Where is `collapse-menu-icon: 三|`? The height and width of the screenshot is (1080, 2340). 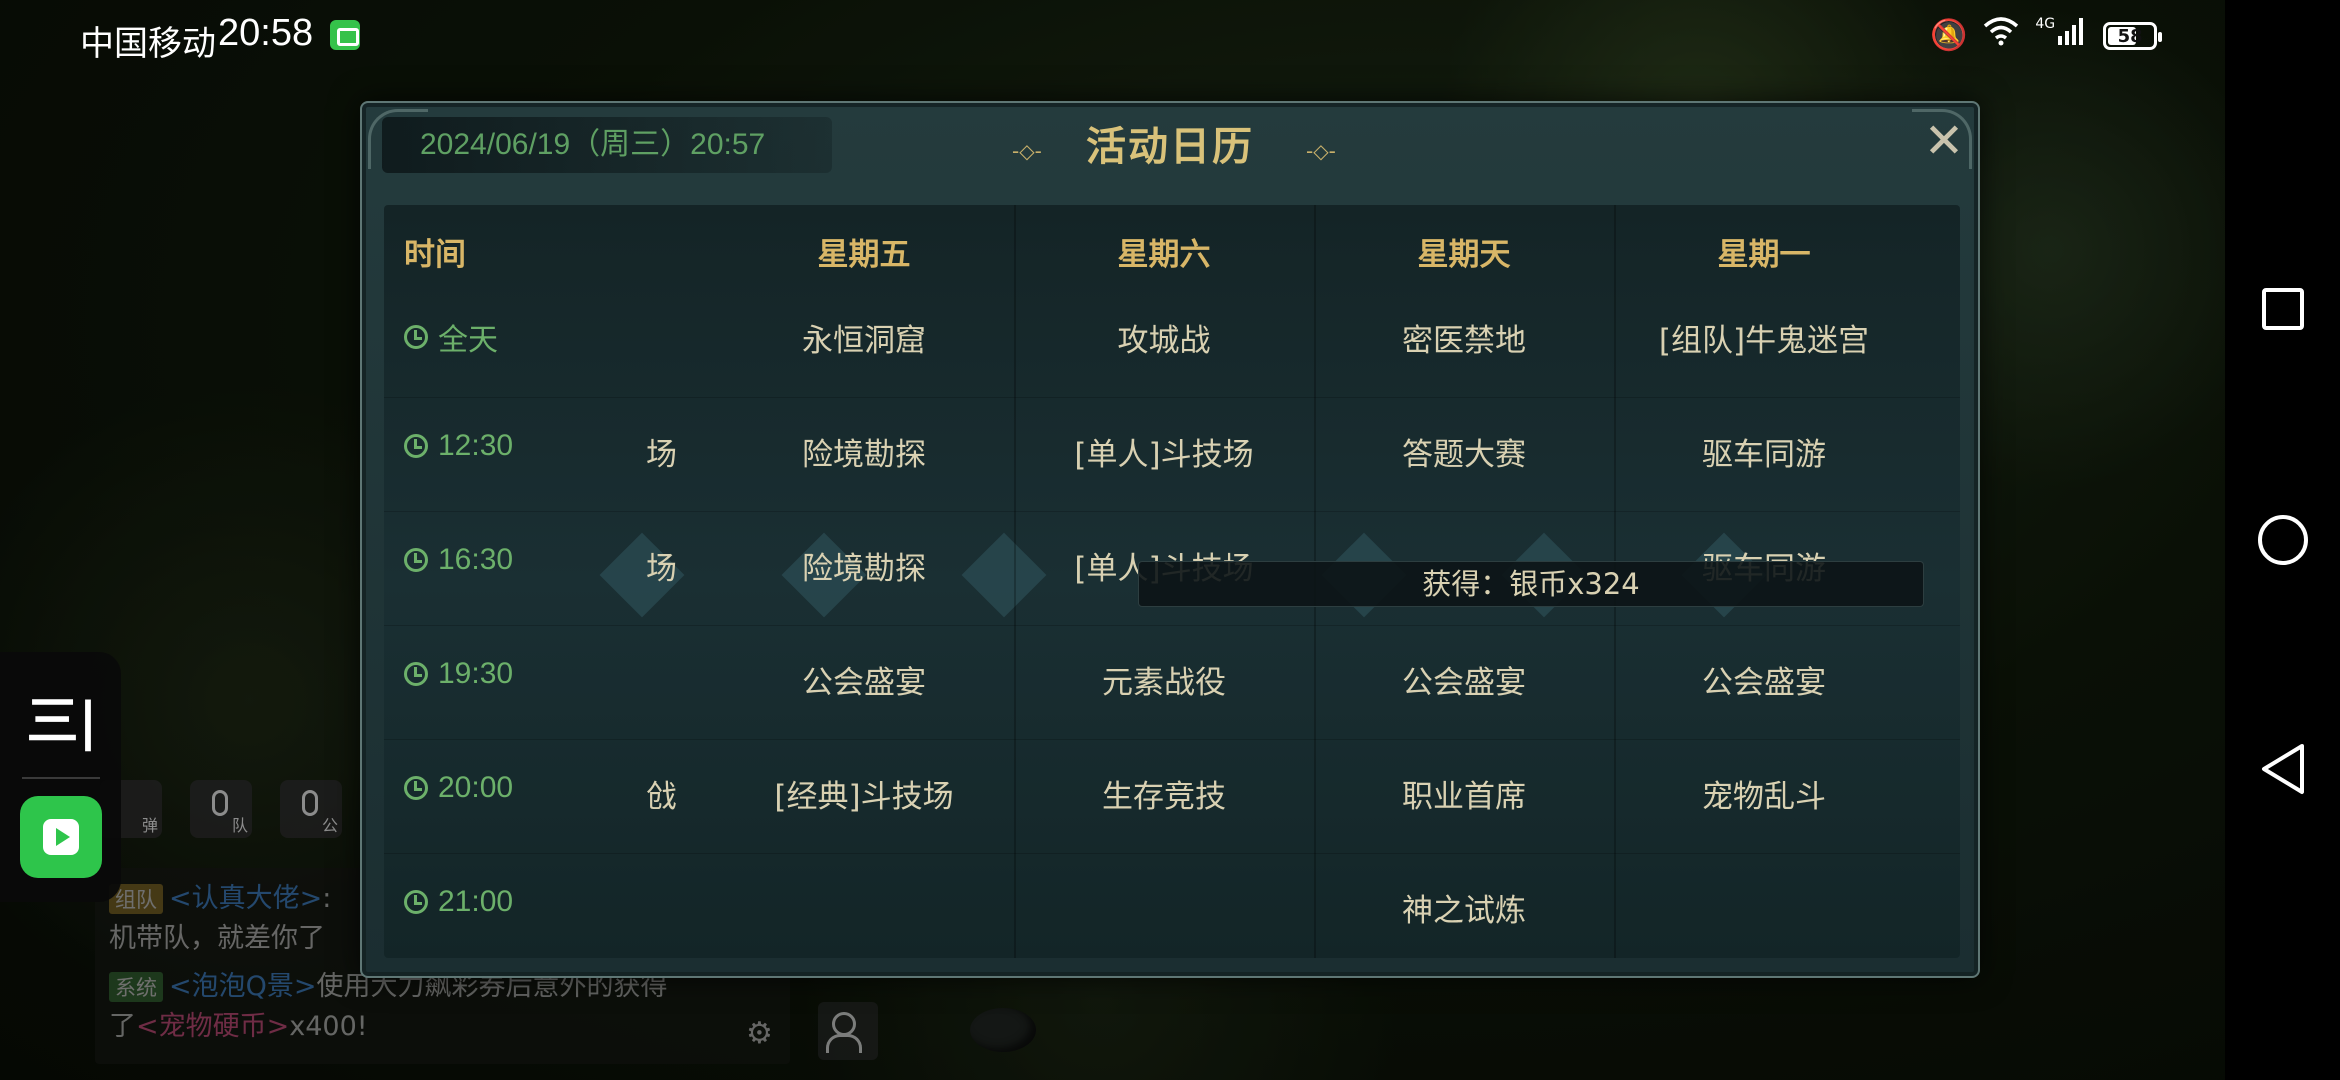
collapse-menu-icon: 三| is located at coordinates (62, 722).